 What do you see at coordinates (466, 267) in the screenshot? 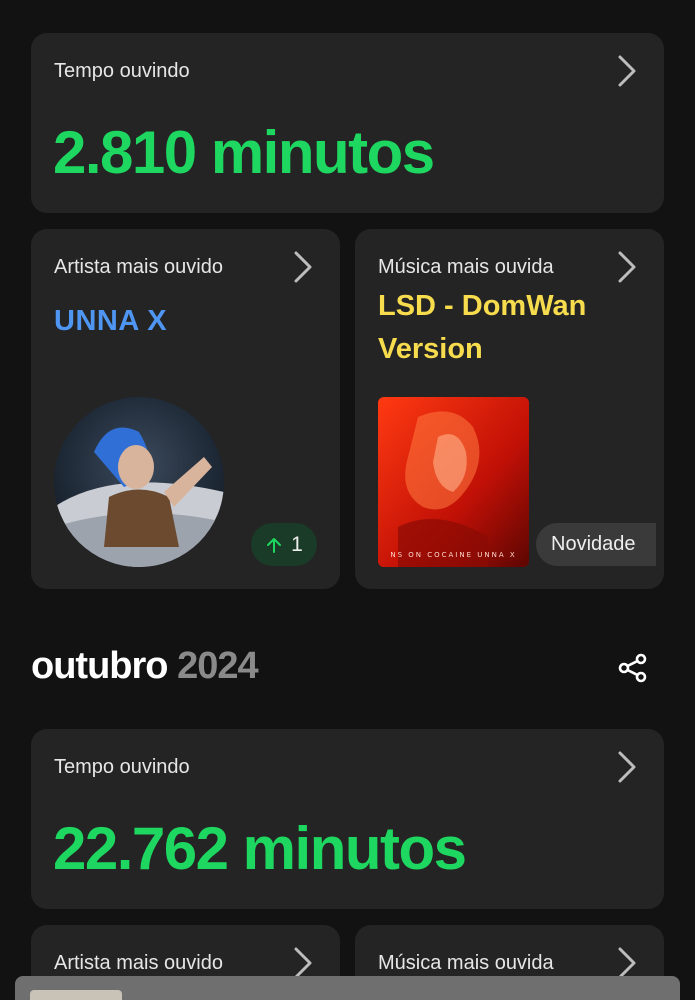
I see `top-song-label: Música mais ouvida` at bounding box center [466, 267].